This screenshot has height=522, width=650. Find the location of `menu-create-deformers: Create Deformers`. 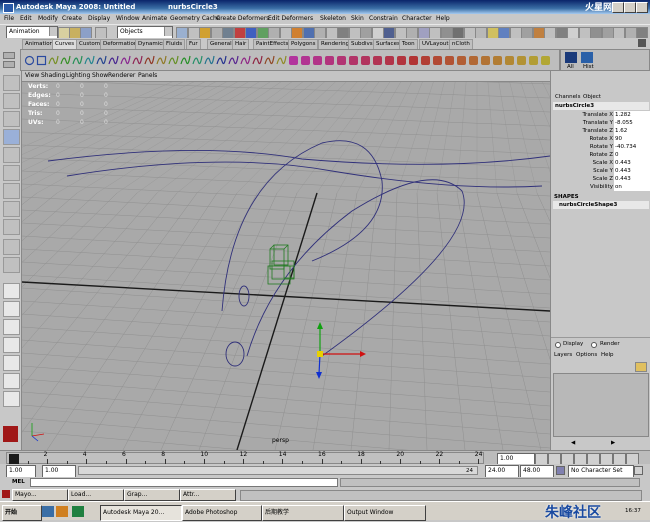

menu-create-deformers: Create Deformers is located at coordinates (242, 18).